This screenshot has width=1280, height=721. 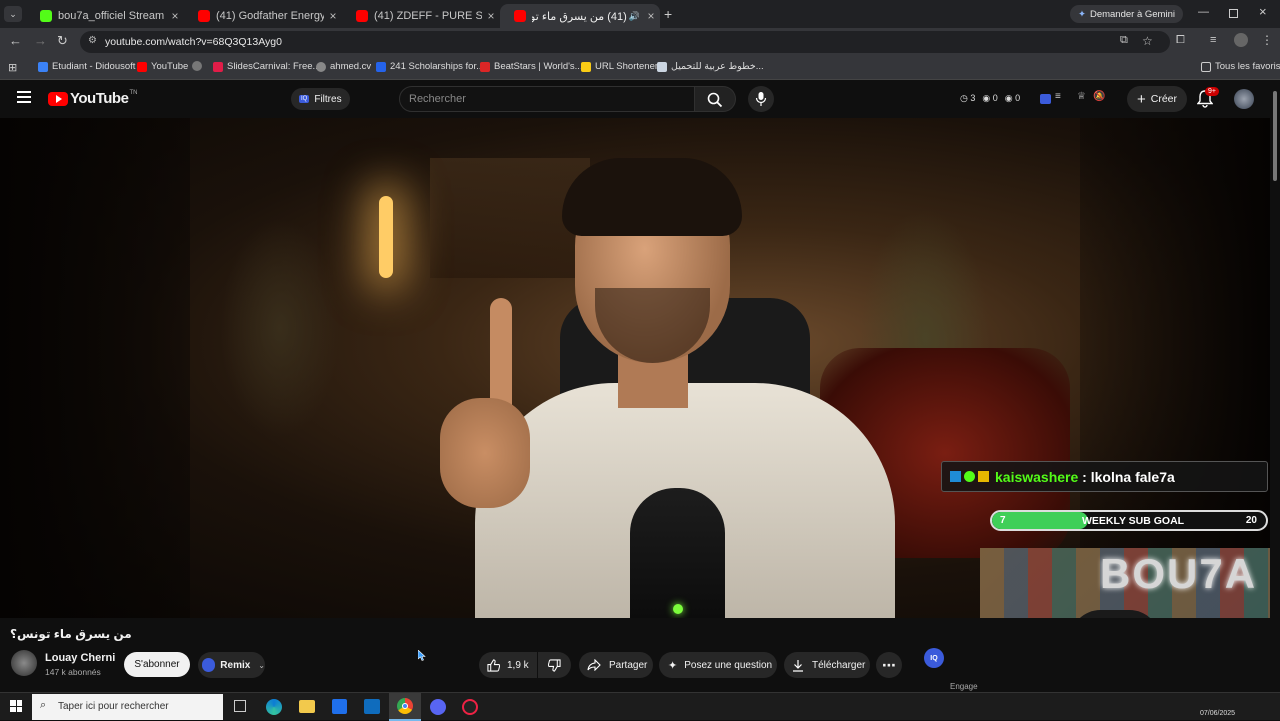 What do you see at coordinates (372, 706) in the screenshot?
I see `outlook-icon` at bounding box center [372, 706].